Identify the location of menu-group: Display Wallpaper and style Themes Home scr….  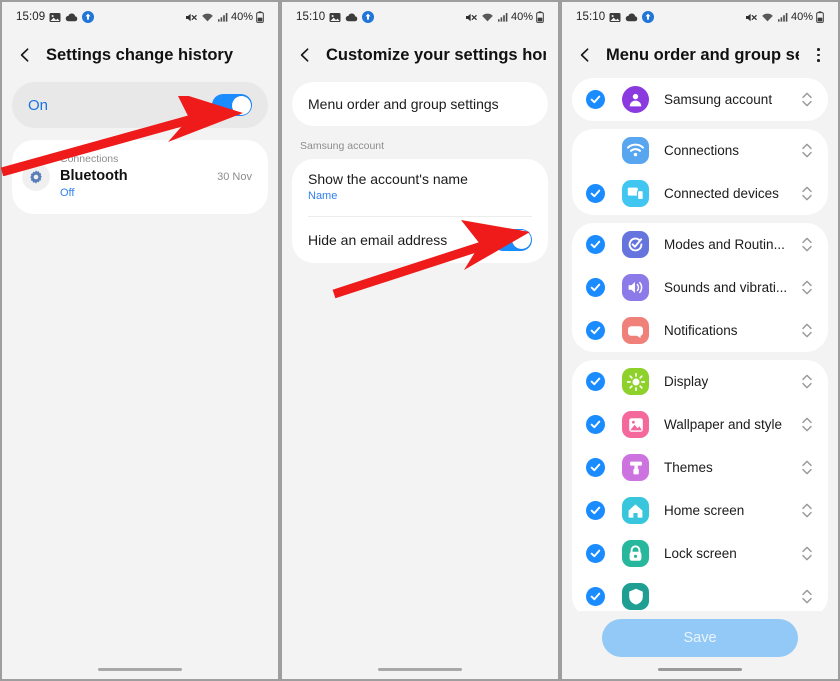
(700, 489).